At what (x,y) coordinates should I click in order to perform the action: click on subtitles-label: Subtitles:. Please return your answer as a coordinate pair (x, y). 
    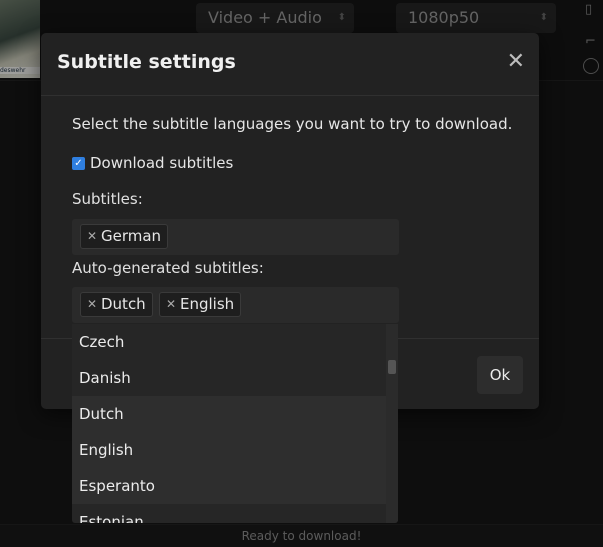
    Looking at the image, I should click on (107, 199).